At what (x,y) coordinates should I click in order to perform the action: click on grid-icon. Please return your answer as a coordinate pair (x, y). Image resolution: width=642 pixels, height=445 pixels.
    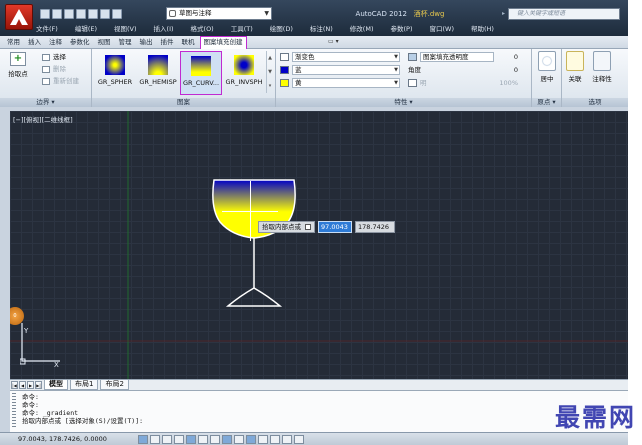
    Looking at the image, I should click on (167, 439).